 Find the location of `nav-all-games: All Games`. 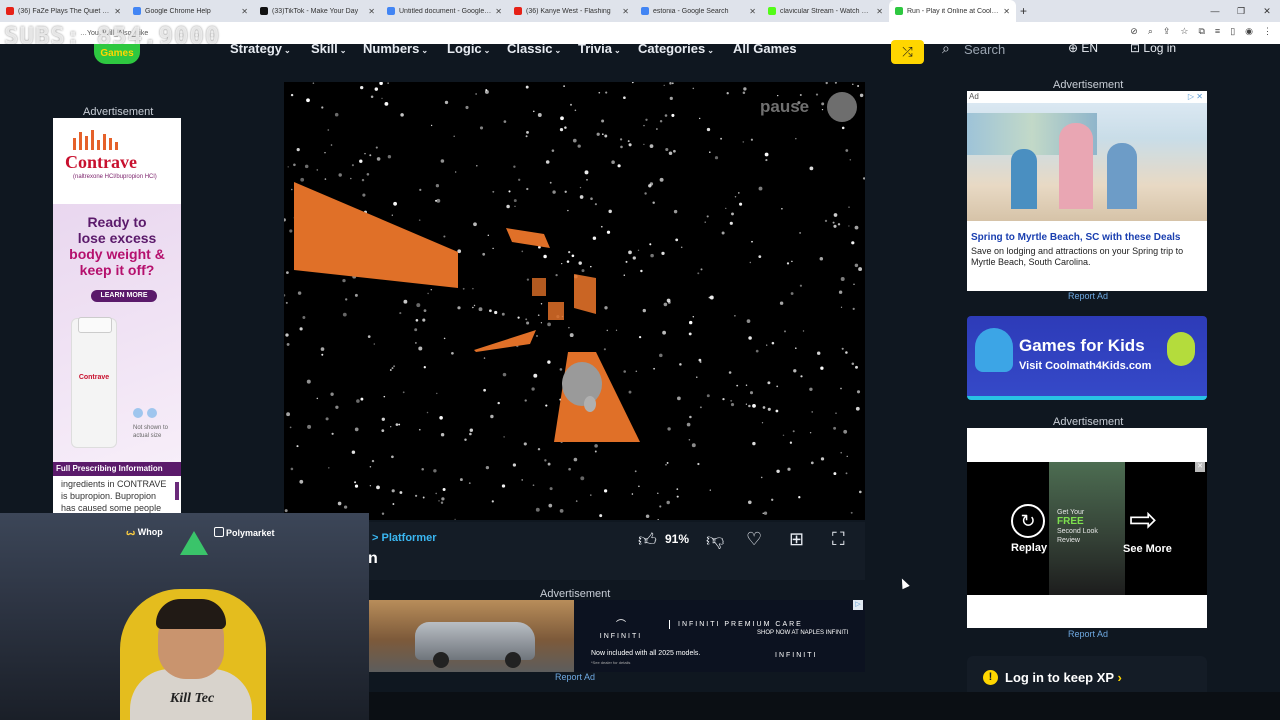

nav-all-games: All Games is located at coordinates (765, 48).